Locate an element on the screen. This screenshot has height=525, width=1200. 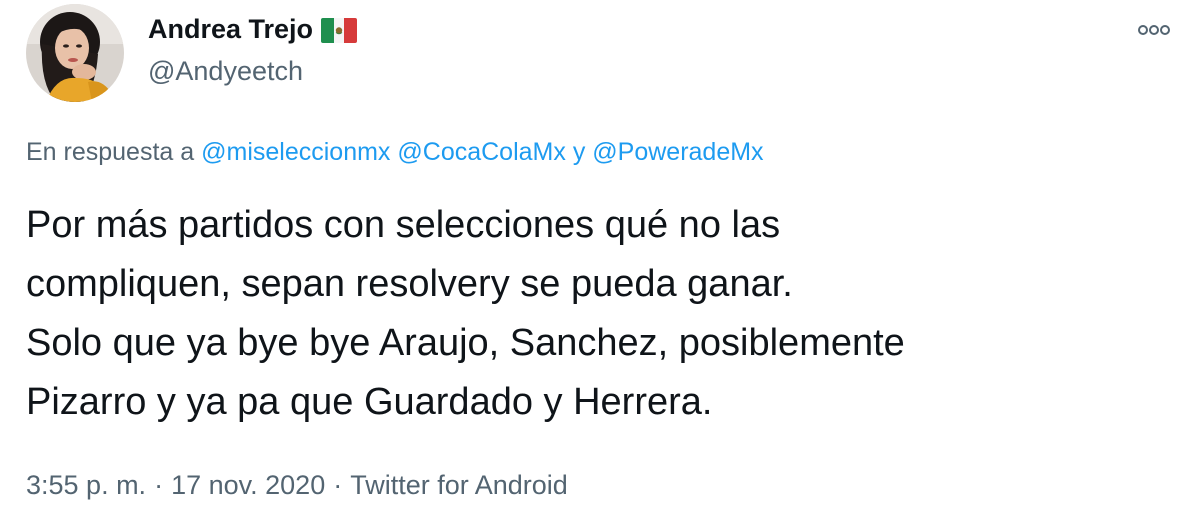
tweet-date: 17 nov. 2020 is located at coordinates (248, 485).